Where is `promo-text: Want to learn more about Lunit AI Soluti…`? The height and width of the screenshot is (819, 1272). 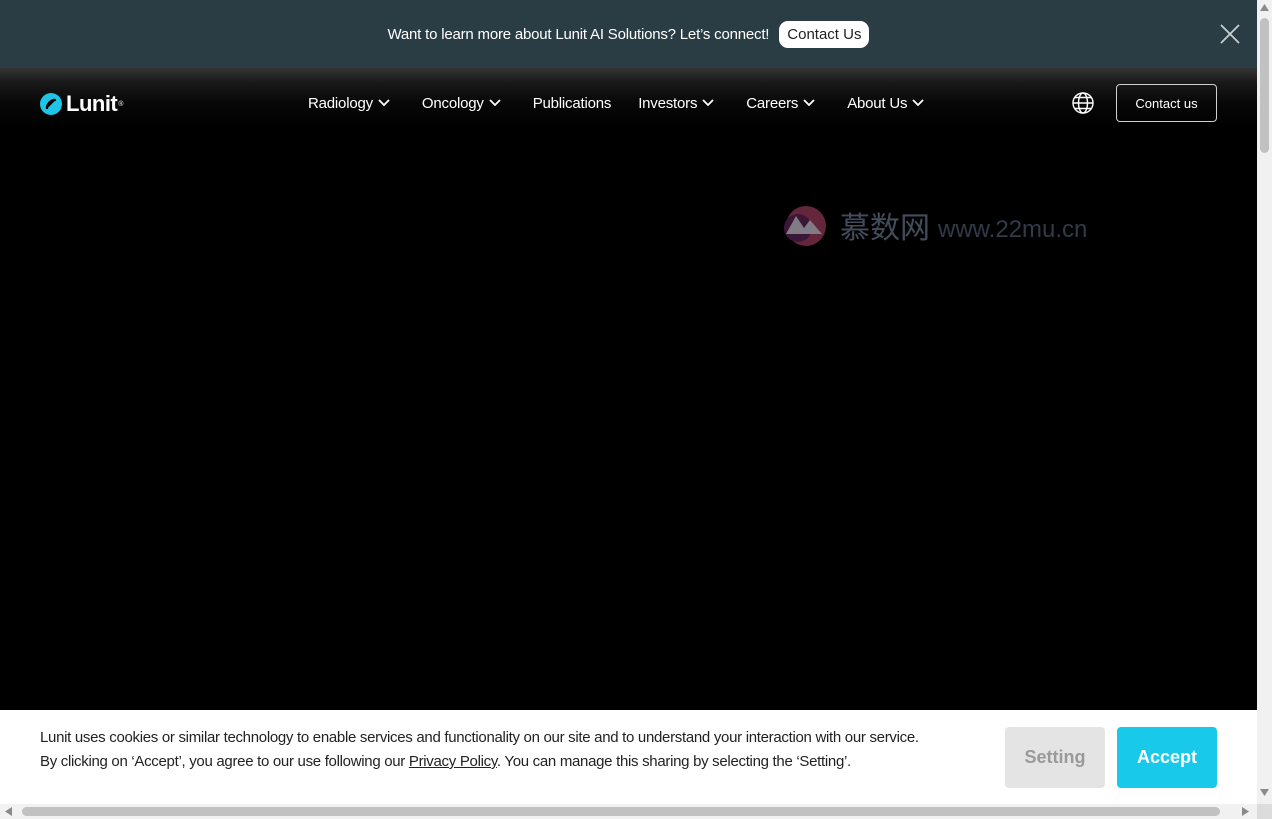
promo-text: Want to learn more about Lunit AI Soluti… is located at coordinates (578, 34).